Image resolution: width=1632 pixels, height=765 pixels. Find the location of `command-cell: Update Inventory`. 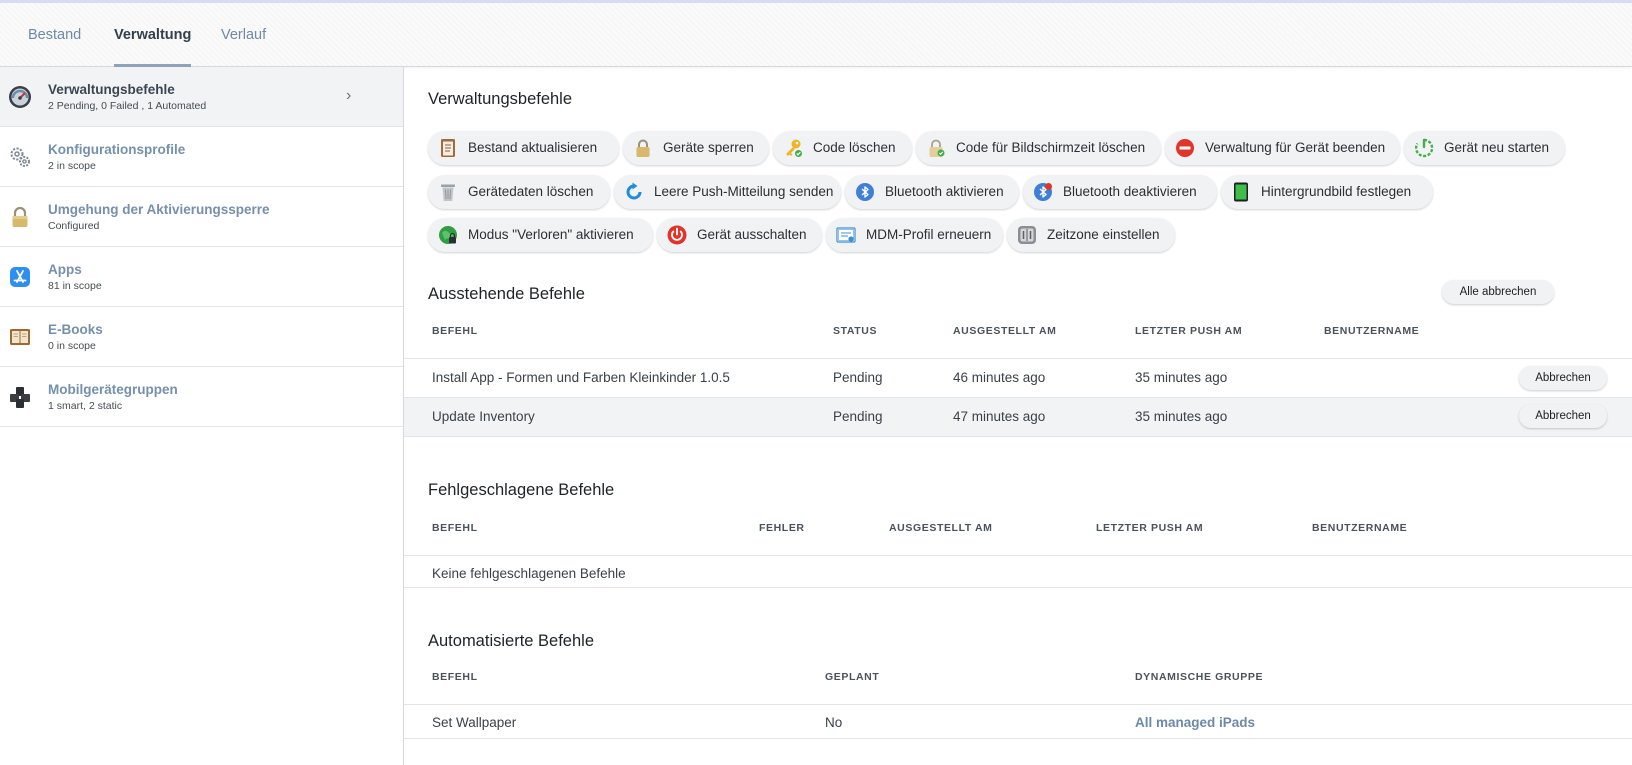

command-cell: Update Inventory is located at coordinates (483, 416).